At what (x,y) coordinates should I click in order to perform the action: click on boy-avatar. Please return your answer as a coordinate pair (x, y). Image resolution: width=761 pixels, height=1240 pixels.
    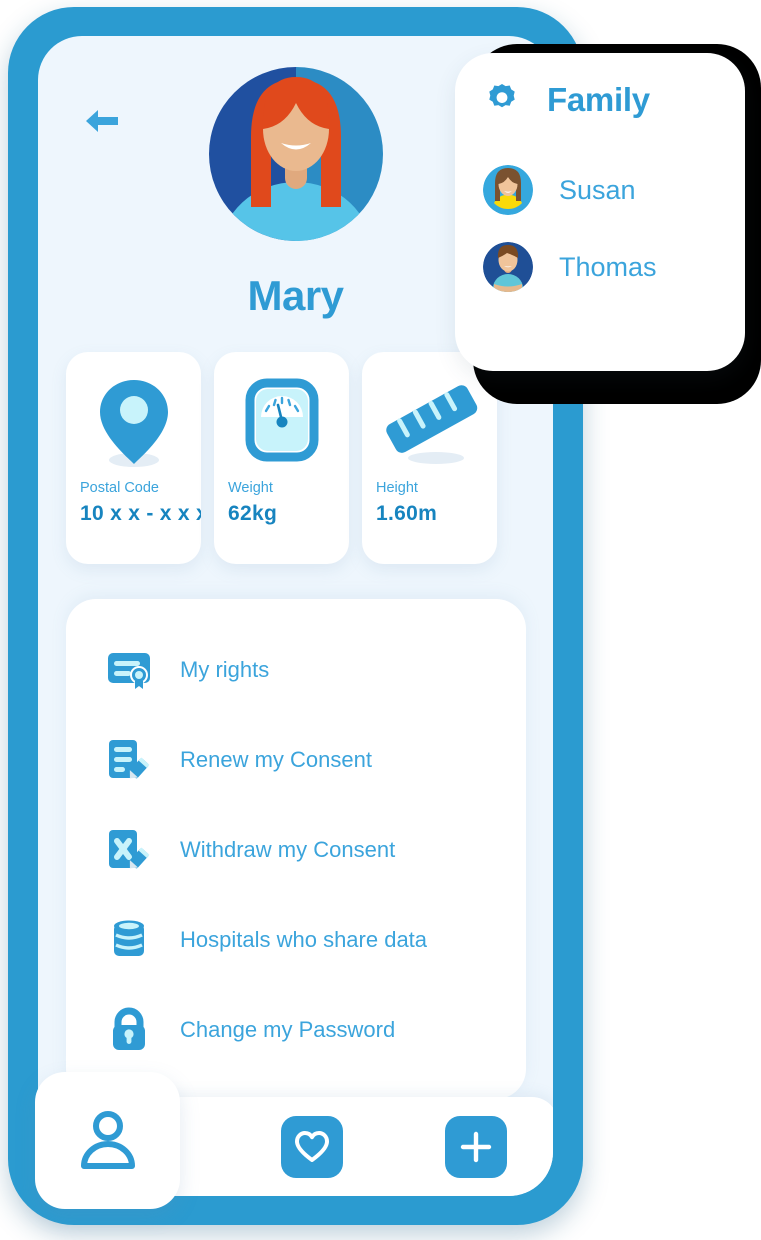
    Looking at the image, I should click on (508, 267).